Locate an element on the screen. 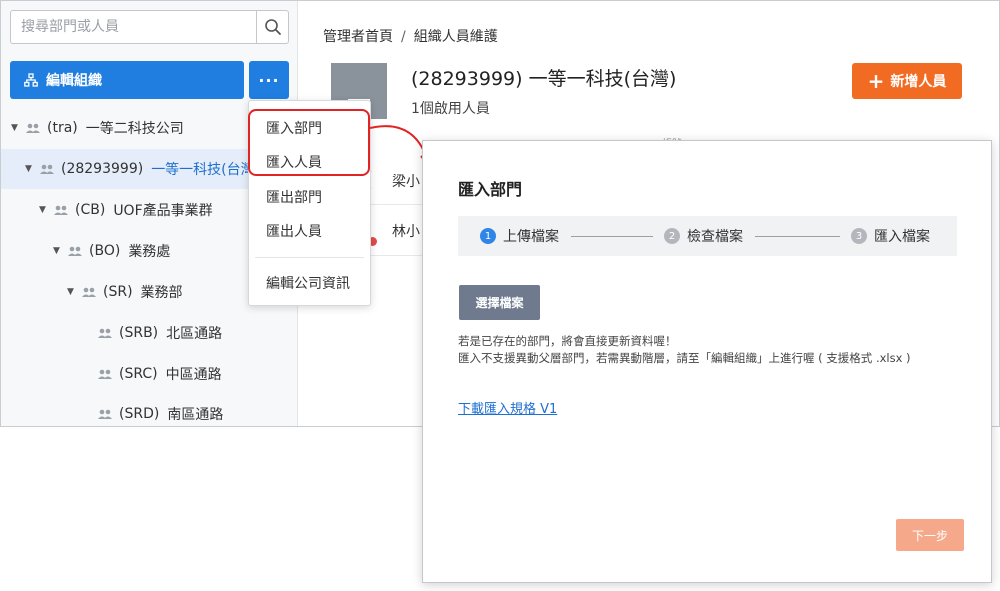 The width and height of the screenshot is (1000, 591). plus-icon: + is located at coordinates (876, 81).